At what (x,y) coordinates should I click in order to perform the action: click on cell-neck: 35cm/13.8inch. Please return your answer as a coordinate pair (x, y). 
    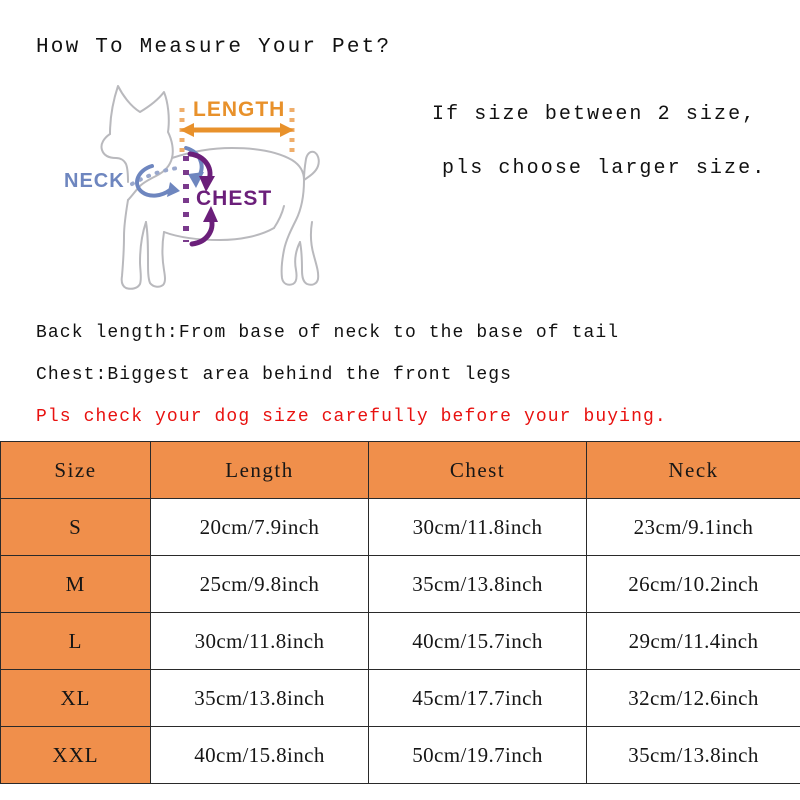
    Looking at the image, I should click on (693, 755).